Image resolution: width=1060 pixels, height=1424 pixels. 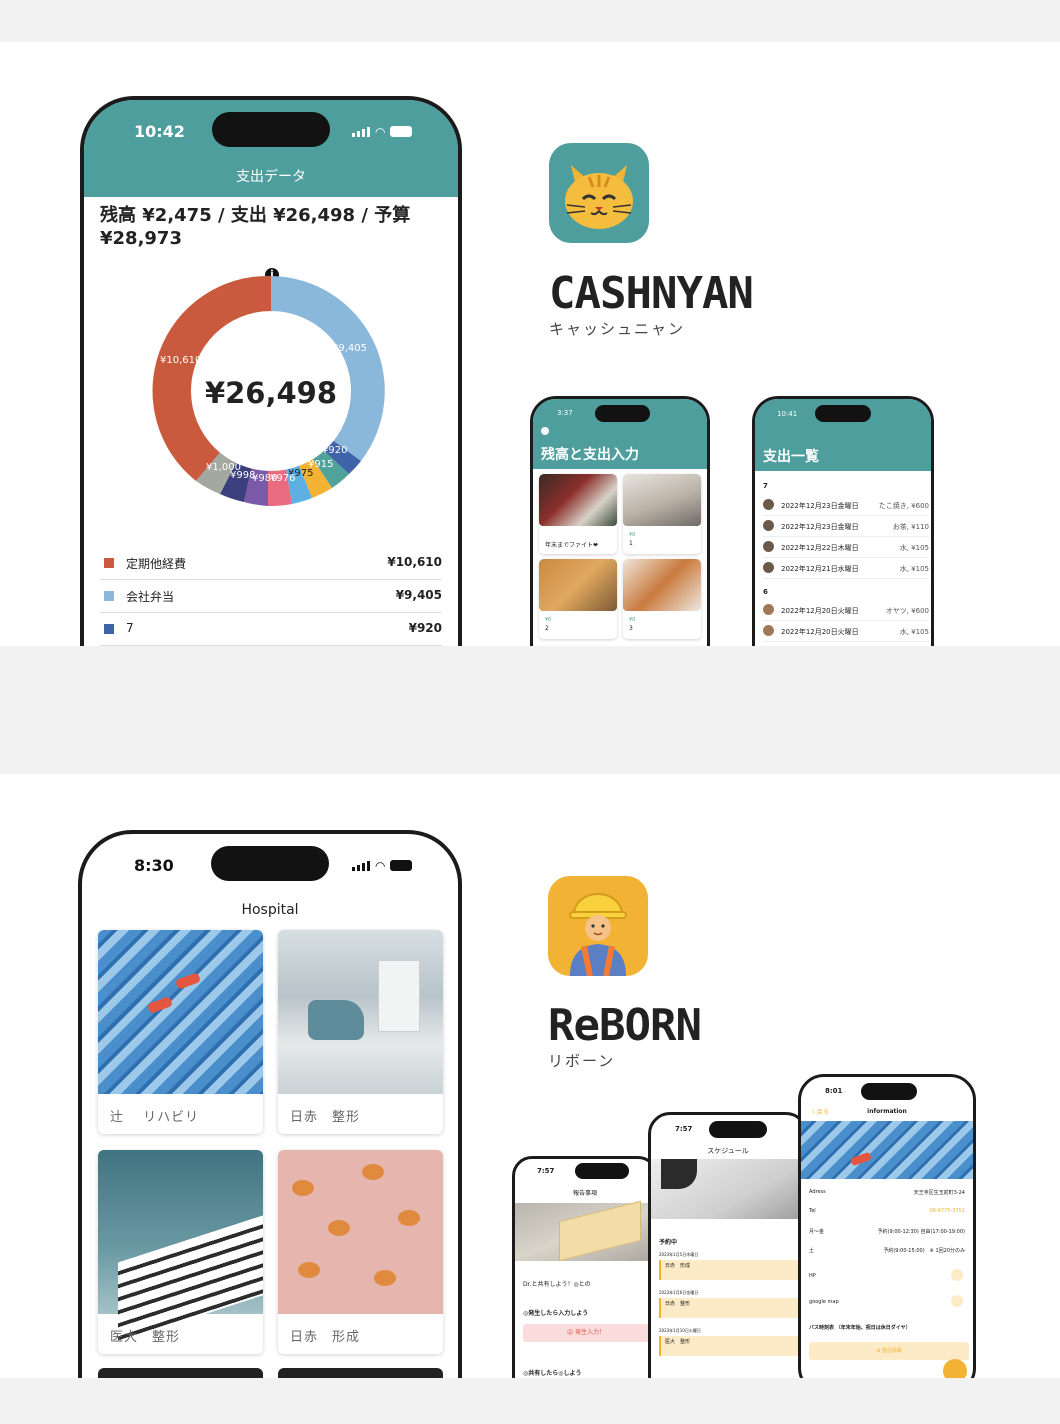 What do you see at coordinates (270, 1104) in the screenshot?
I see `reborn-main-phone: 8:30 ◠ Hospital 辻 リハビリ 日赤 整形 医大 整形 日赤 形成` at bounding box center [270, 1104].